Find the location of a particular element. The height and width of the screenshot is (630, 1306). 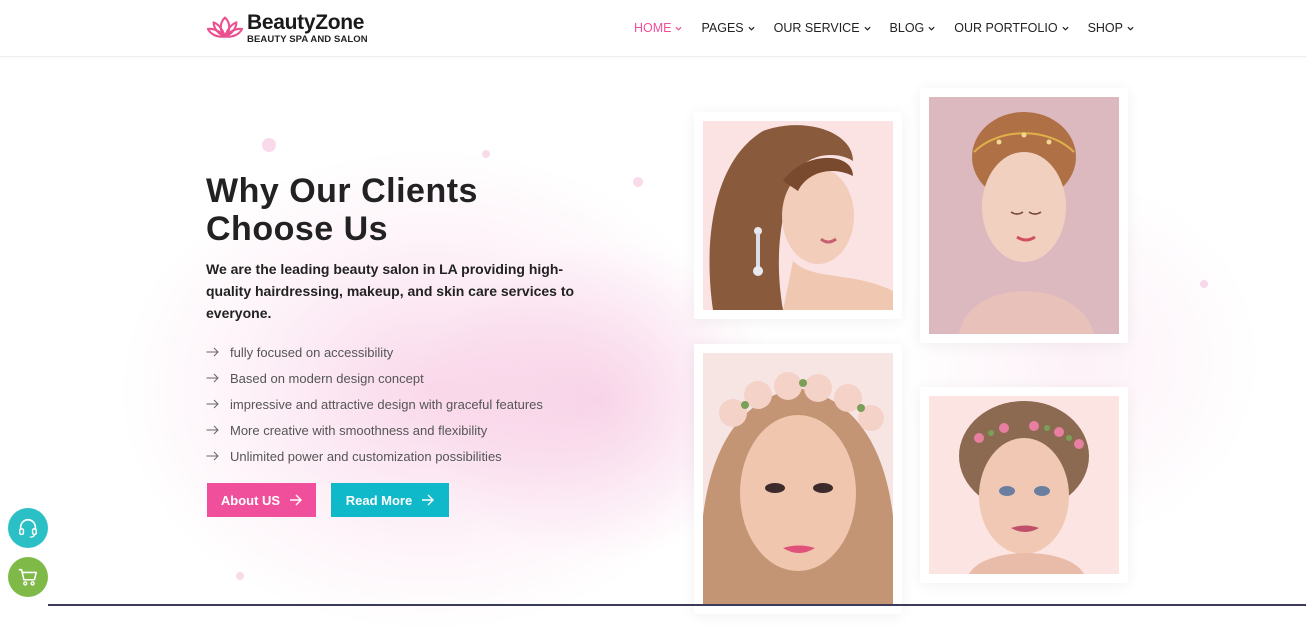

headset-icon is located at coordinates (28, 528).